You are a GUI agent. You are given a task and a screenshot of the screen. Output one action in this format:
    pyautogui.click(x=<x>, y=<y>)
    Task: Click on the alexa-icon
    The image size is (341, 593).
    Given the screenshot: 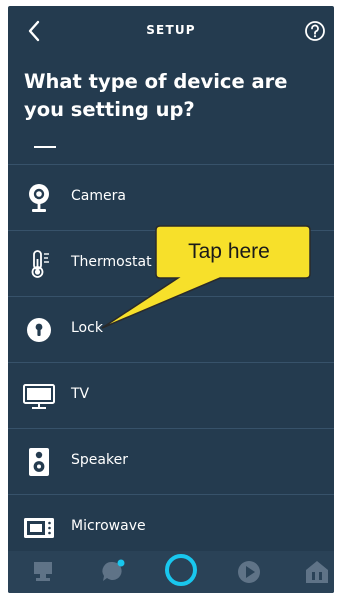 What is the action you would take?
    pyautogui.click(x=181, y=570)
    